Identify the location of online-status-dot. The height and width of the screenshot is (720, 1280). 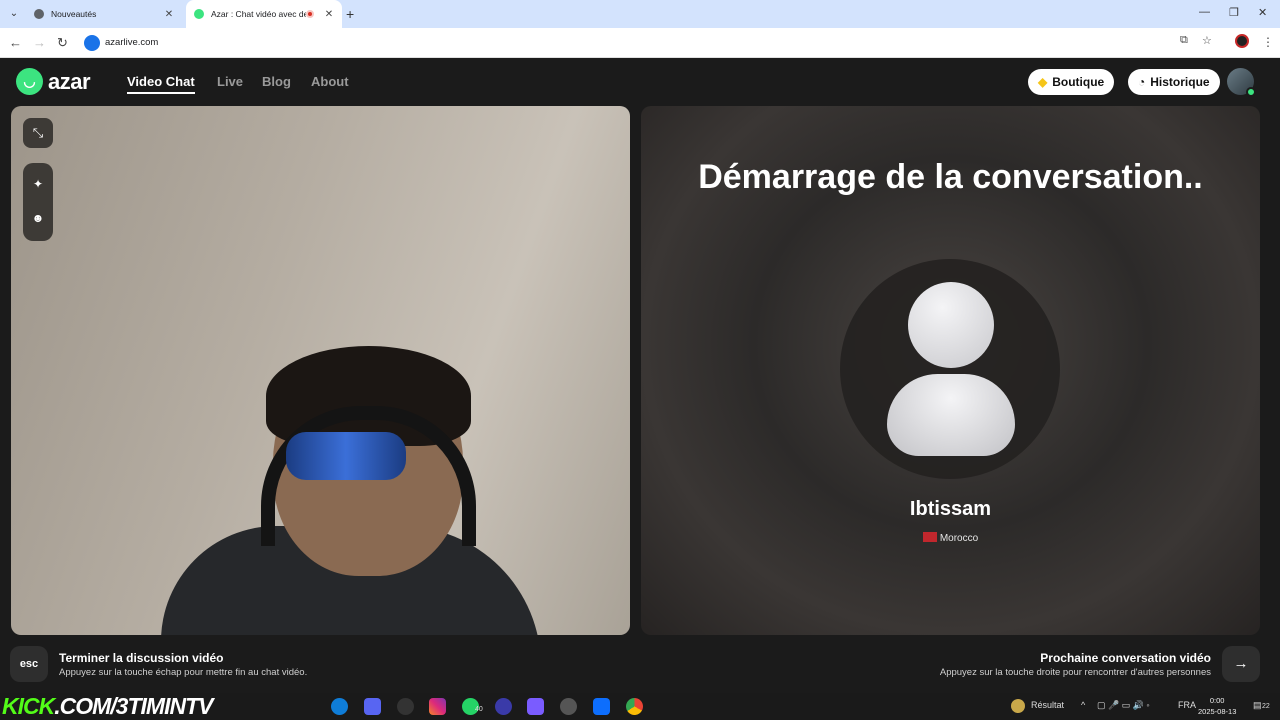
(1251, 92).